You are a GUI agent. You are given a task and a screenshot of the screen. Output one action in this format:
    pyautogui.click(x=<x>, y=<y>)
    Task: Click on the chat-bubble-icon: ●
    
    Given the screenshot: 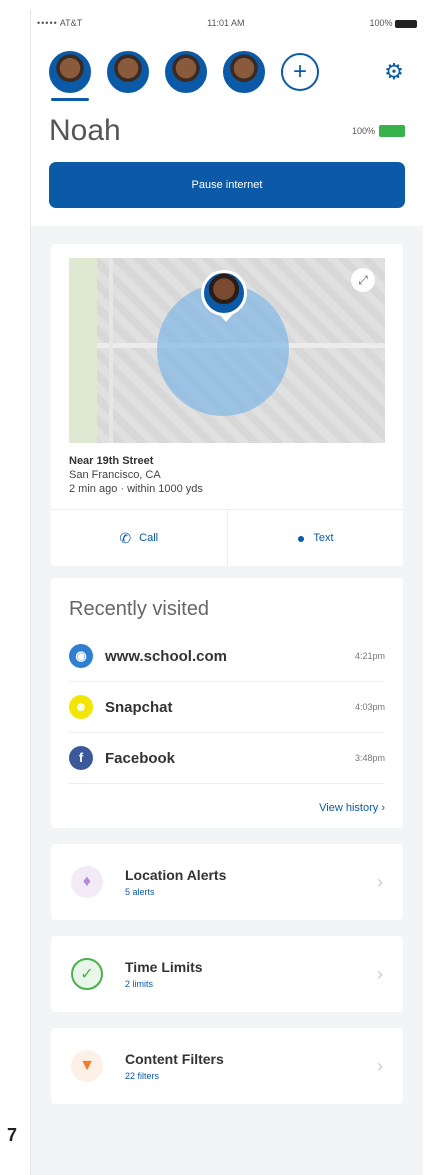 What is the action you would take?
    pyautogui.click(x=301, y=538)
    